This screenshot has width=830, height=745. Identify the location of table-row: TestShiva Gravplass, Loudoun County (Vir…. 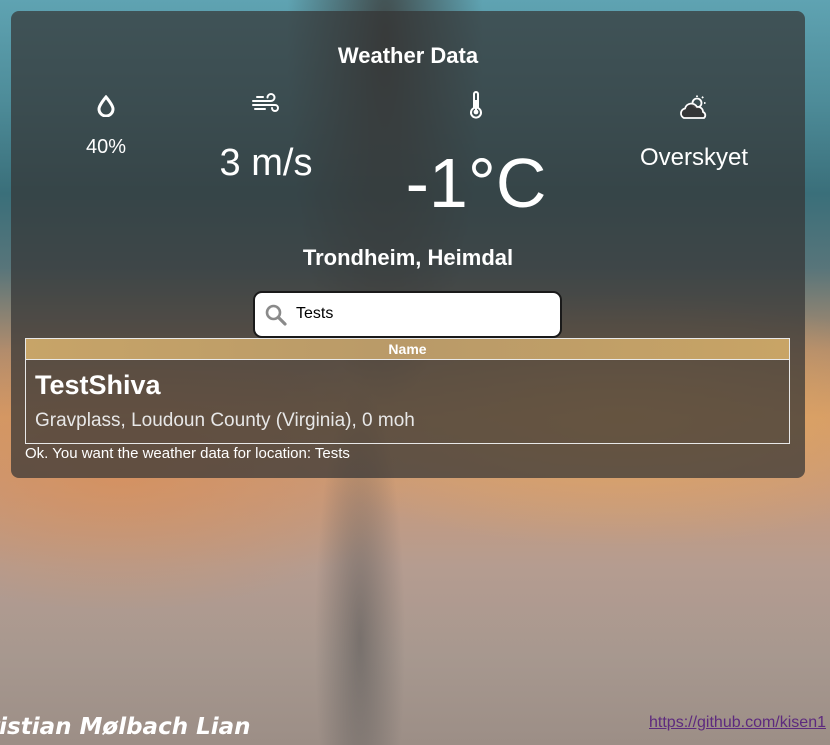
(407, 396).